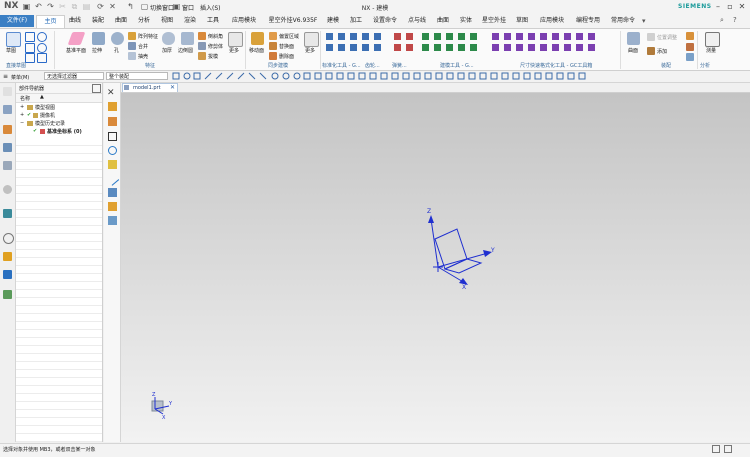  I want to click on draft-button: 拔模, so click(213, 56).